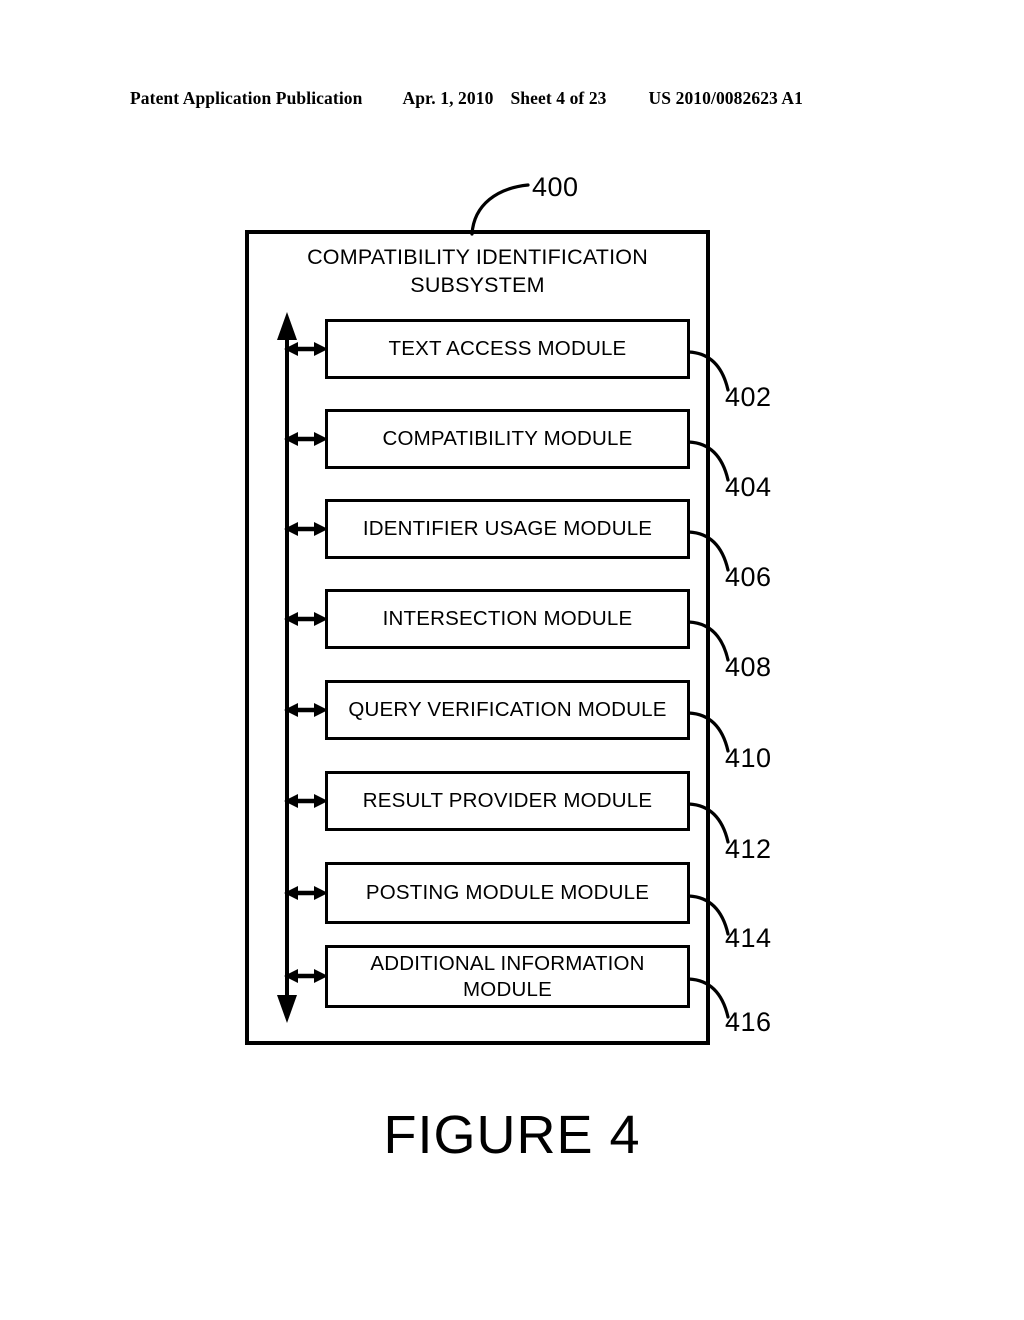  Describe the element at coordinates (748, 938) in the screenshot. I see `reference-number-414: 414` at that location.